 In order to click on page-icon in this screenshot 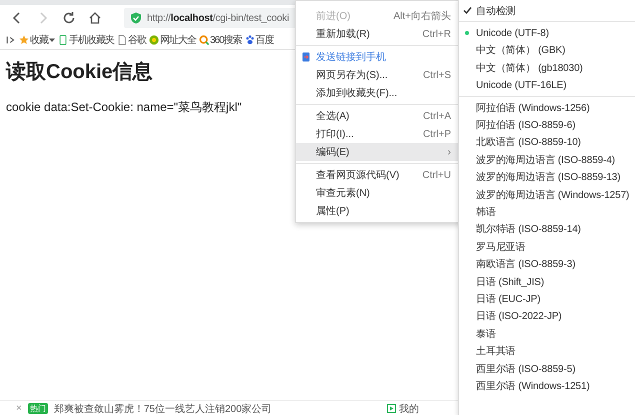, I will do `click(122, 40)`.